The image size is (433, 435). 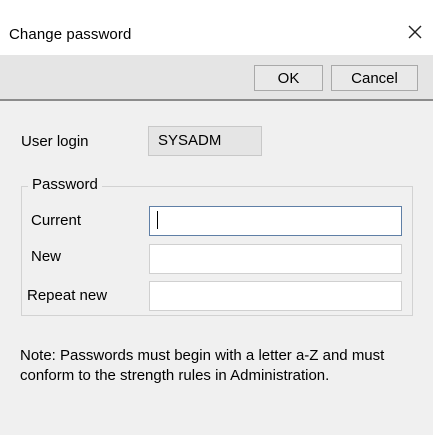 What do you see at coordinates (55, 141) in the screenshot?
I see `user-login-label: User login` at bounding box center [55, 141].